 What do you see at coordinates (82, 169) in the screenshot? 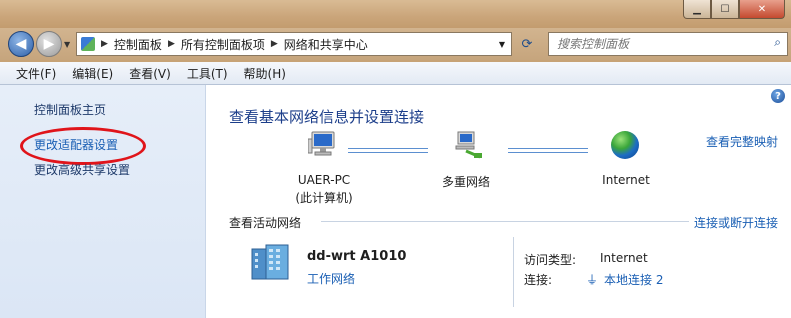
I see `sidebar-item-sharing-settings: 更改高级共享设置` at bounding box center [82, 169].